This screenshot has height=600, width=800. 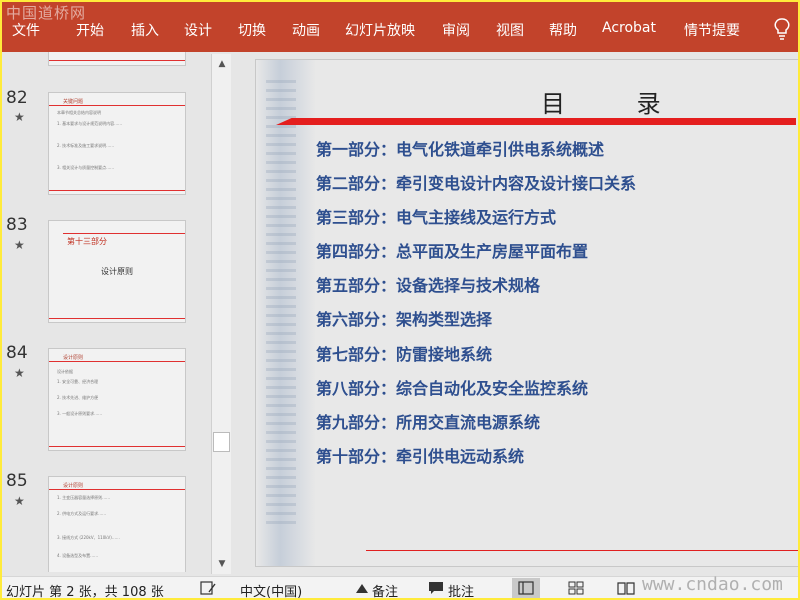 What do you see at coordinates (65, 371) in the screenshot?
I see `thumb-text: 设计依据` at bounding box center [65, 371].